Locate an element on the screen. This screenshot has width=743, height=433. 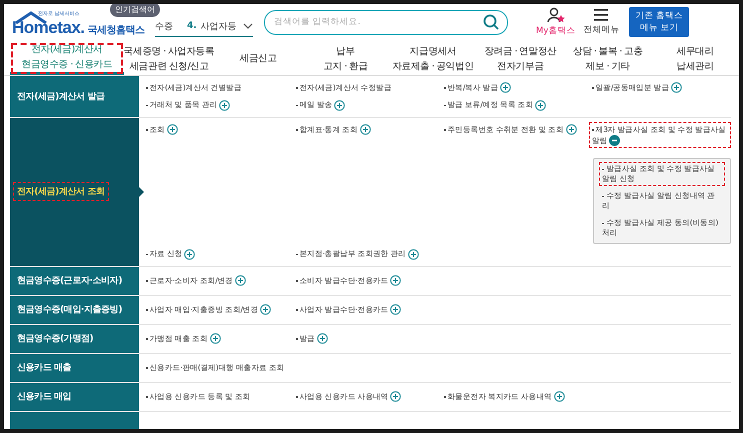
category-panel: 현금영수증(근로자·소비자) is located at coordinates (74, 280).